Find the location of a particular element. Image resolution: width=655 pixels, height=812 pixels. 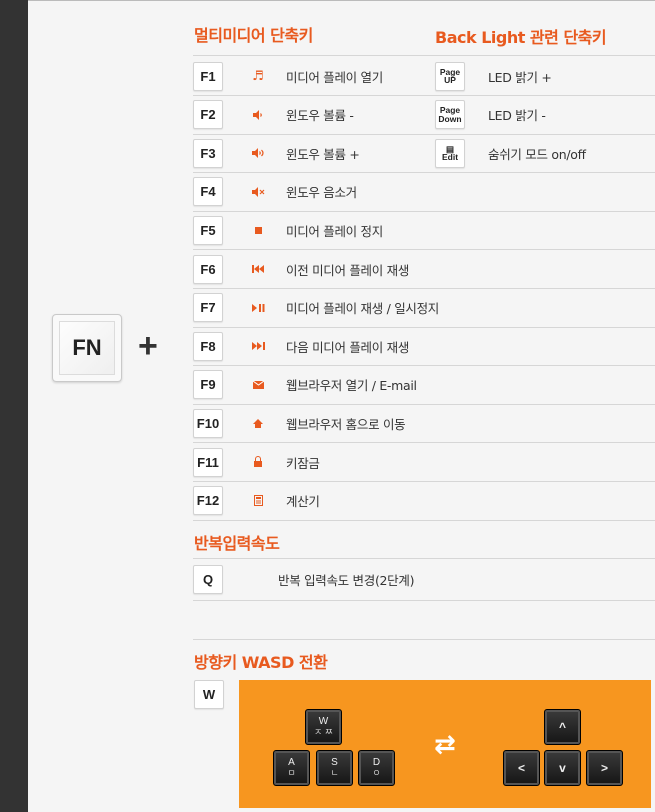

left-sidebar-bar is located at coordinates (14, 406).